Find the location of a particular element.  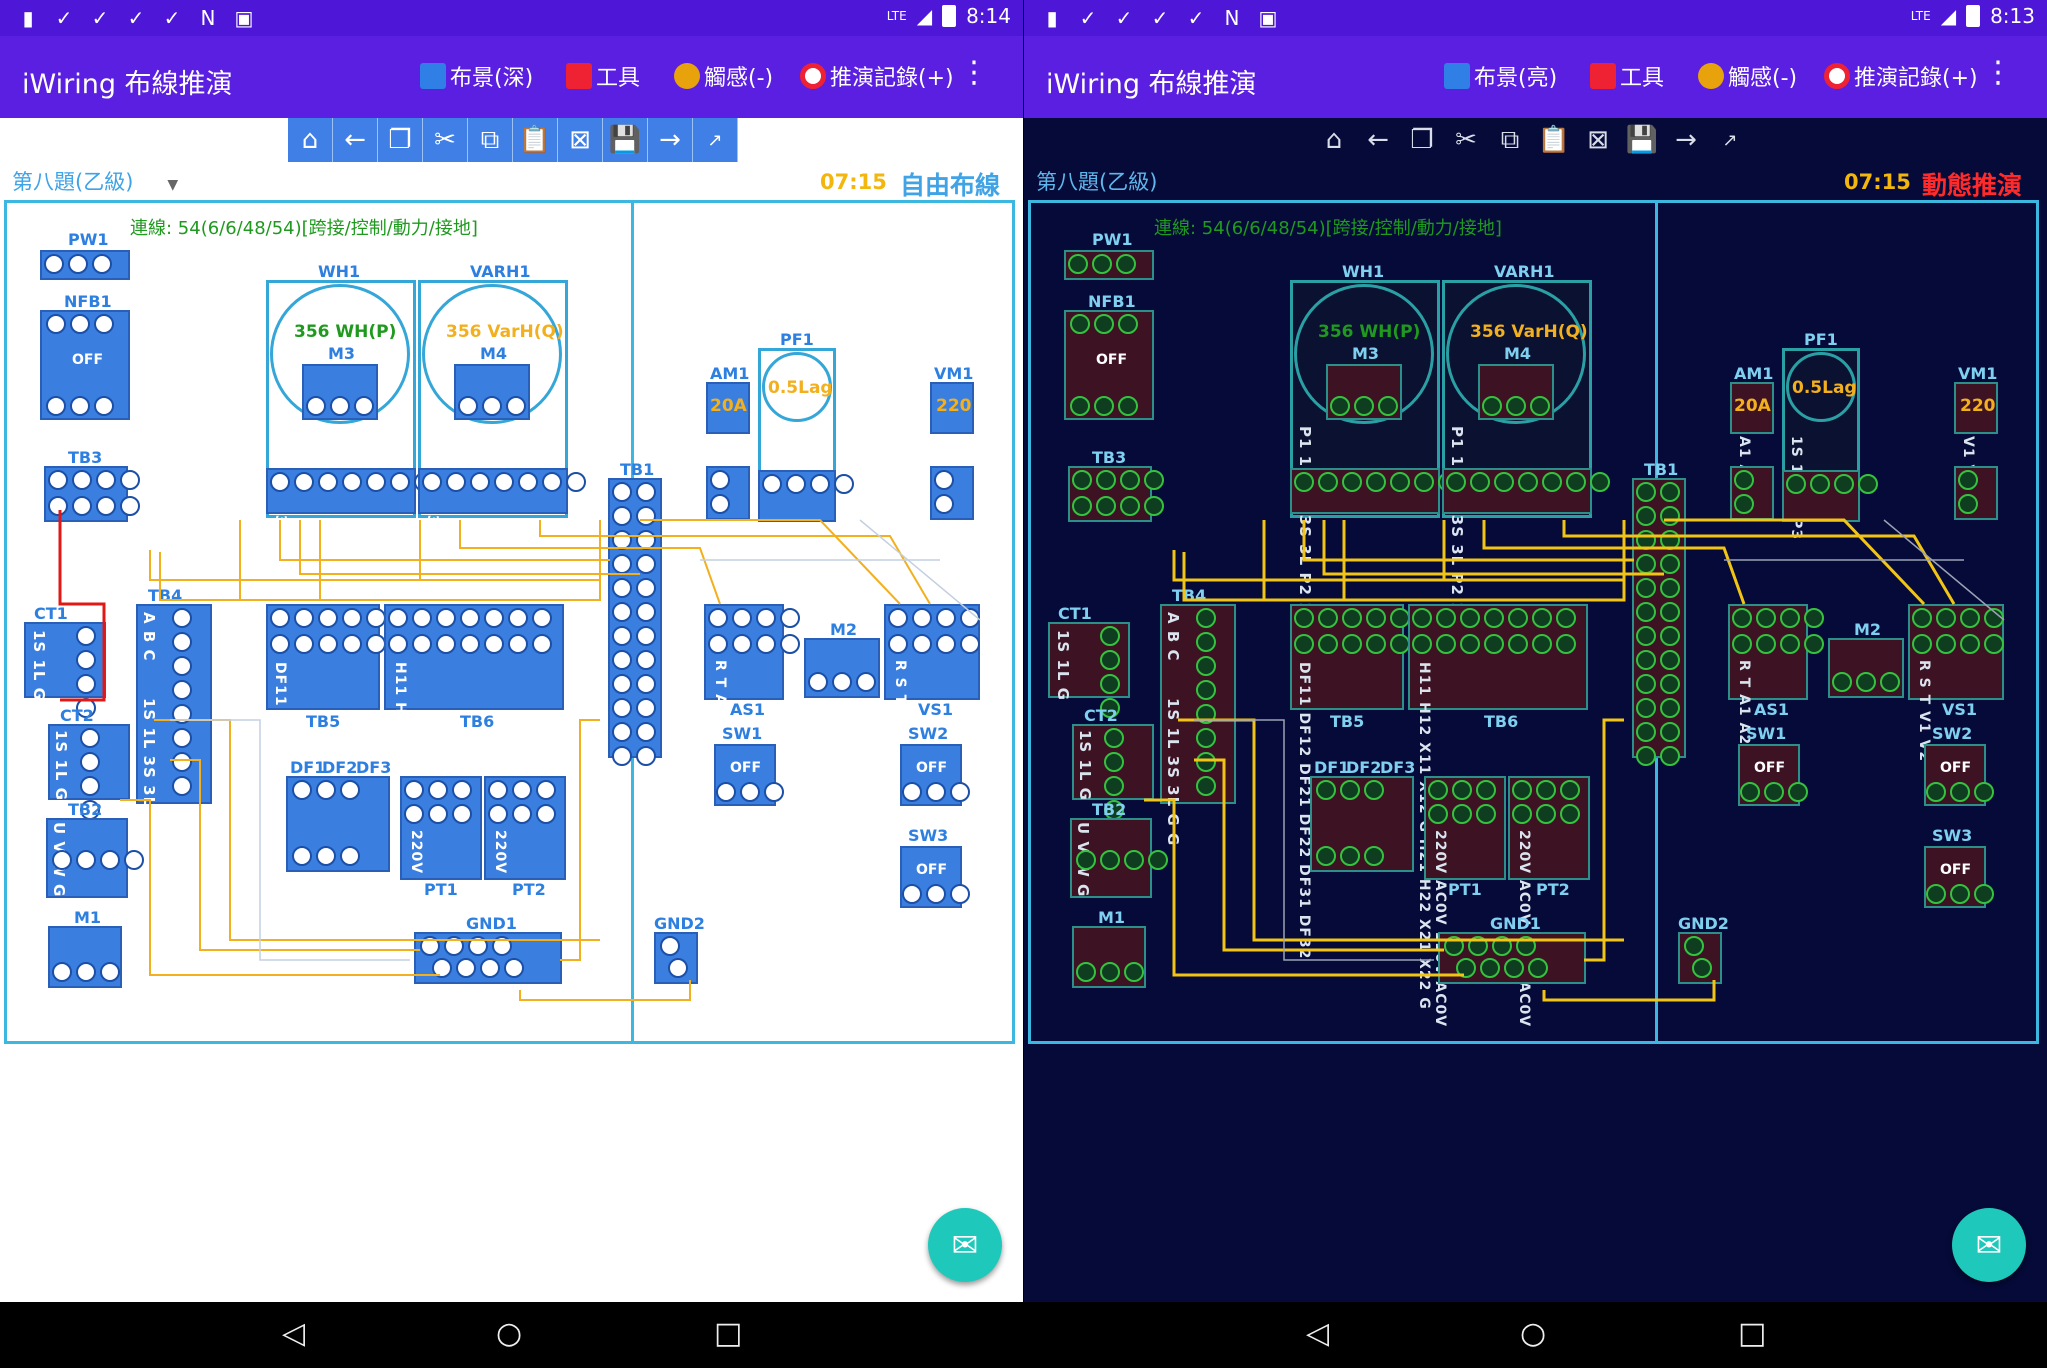

more-options-icon: ⋮ is located at coordinates (974, 73).